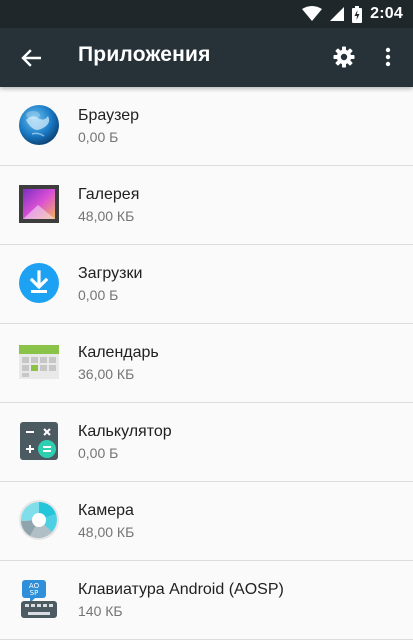  I want to click on app-item-calculator: Калькулятор 0,00 Б, so click(206, 442).